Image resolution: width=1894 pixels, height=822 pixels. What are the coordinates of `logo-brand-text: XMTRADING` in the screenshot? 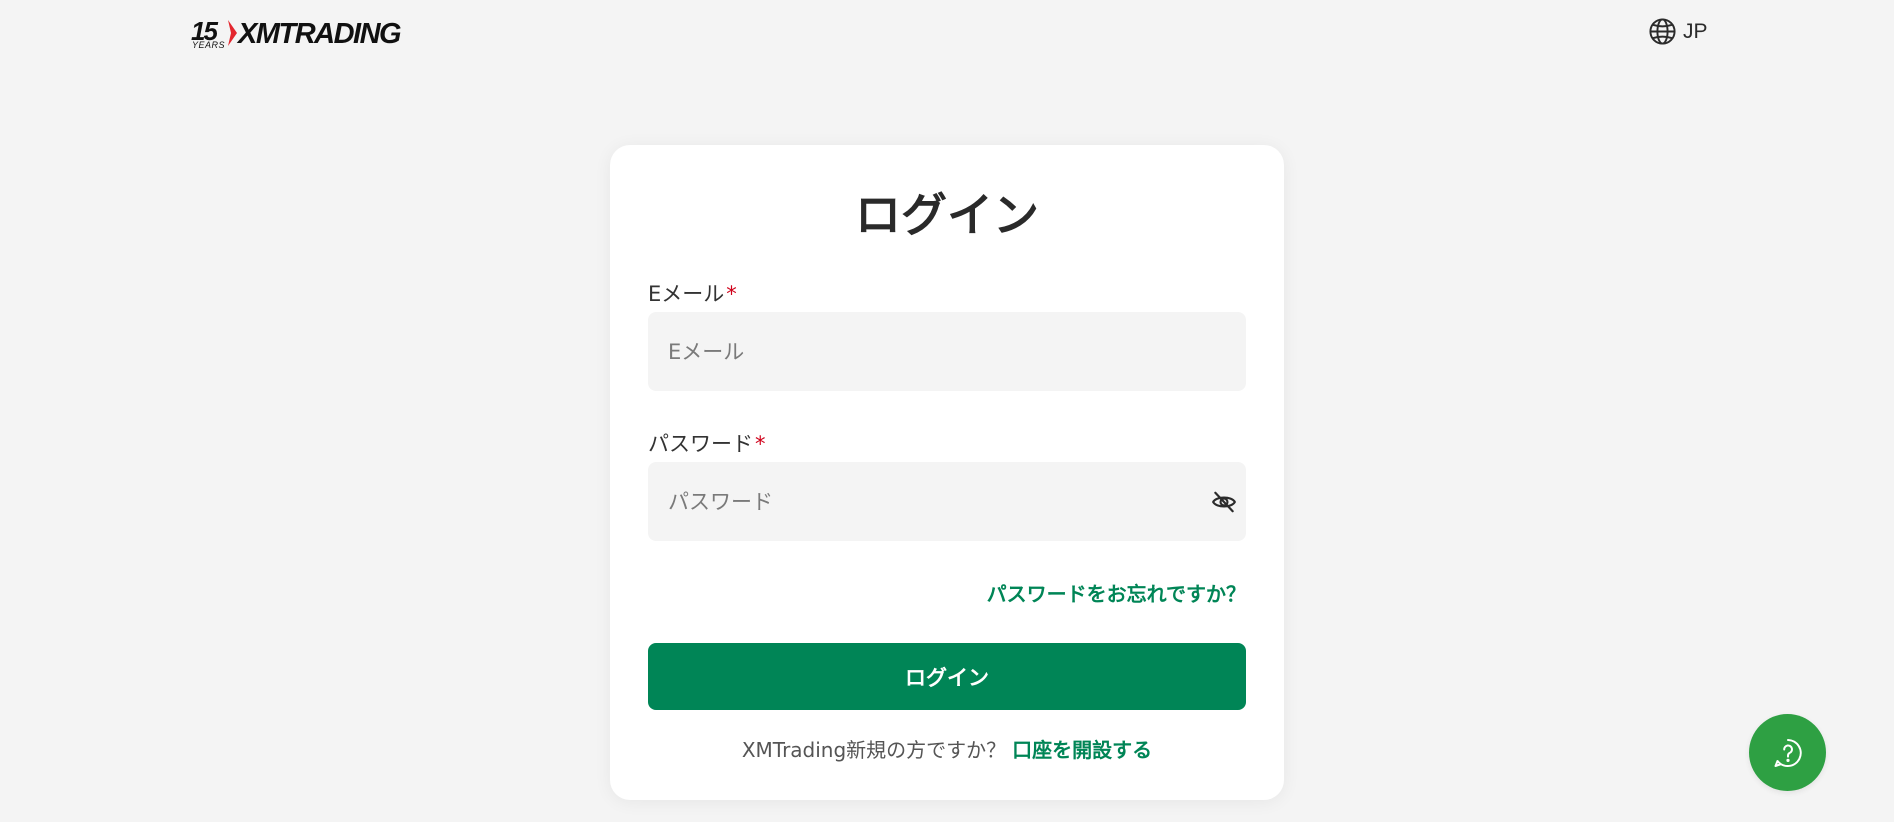 It's located at (320, 34).